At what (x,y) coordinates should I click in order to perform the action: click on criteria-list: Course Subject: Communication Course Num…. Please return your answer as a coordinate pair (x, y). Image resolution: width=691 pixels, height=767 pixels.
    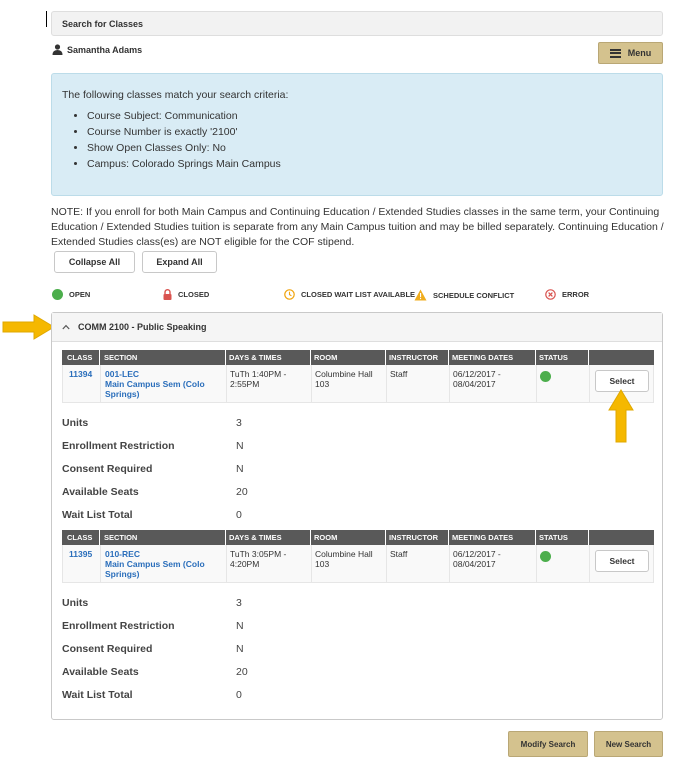
    Looking at the image, I should click on (357, 140).